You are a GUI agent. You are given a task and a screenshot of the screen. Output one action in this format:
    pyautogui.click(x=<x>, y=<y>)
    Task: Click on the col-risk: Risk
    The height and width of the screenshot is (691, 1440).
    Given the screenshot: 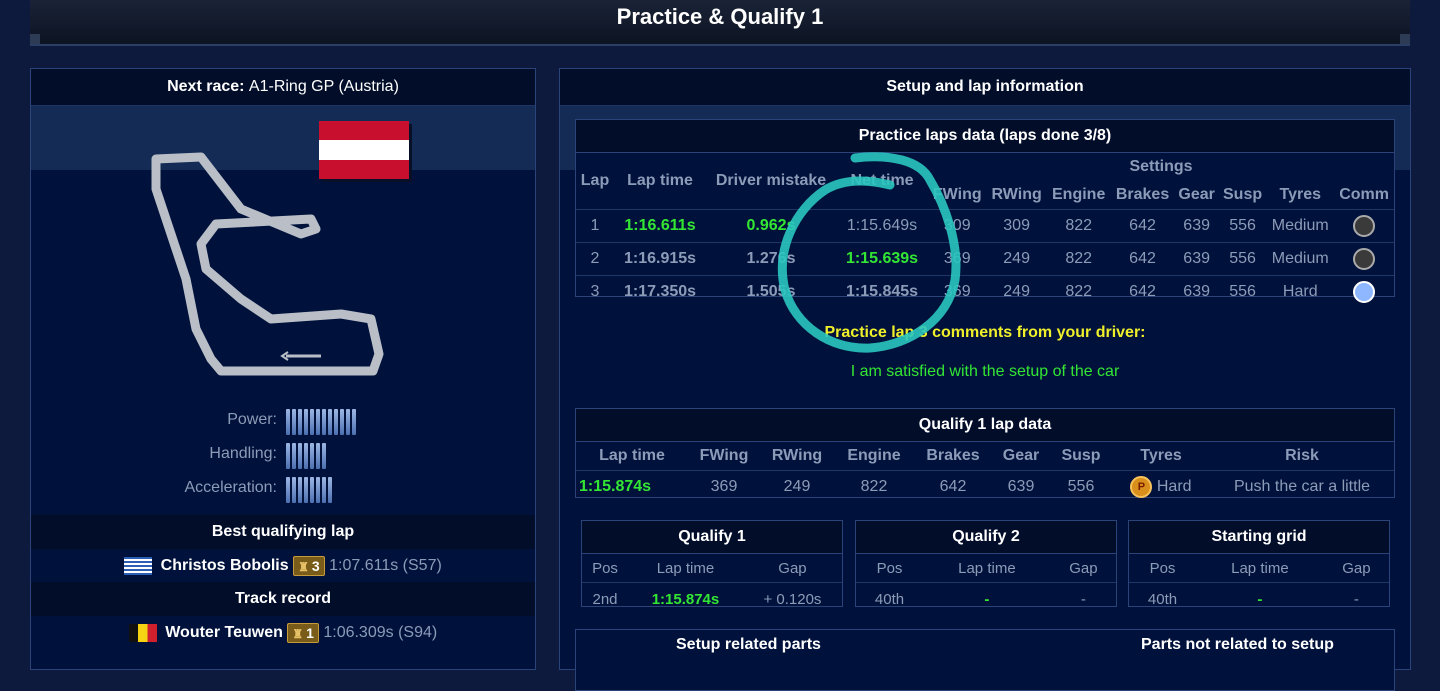 What is the action you would take?
    pyautogui.click(x=1302, y=455)
    